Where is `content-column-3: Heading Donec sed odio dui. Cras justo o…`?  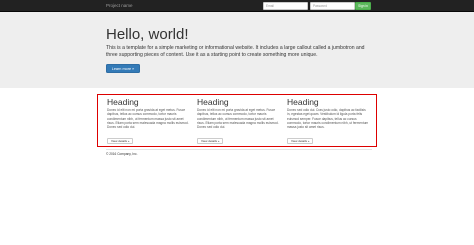 content-column-3: Heading Donec sed odio dui. Cras justo o… is located at coordinates (328, 122).